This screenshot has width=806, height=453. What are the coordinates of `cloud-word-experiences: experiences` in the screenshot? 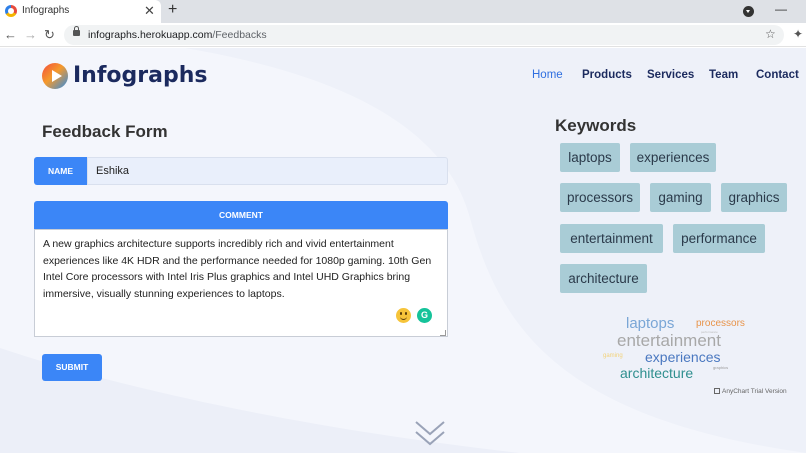 It's located at (683, 357).